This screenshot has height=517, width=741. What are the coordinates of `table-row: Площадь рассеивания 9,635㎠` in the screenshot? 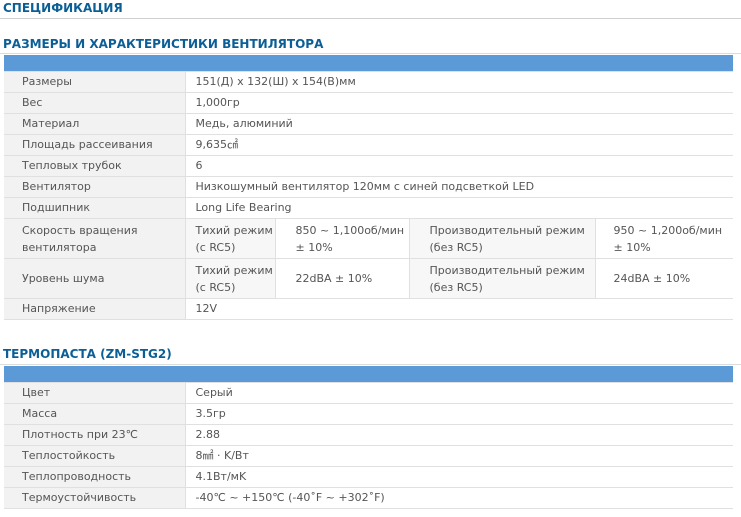 It's located at (368, 145).